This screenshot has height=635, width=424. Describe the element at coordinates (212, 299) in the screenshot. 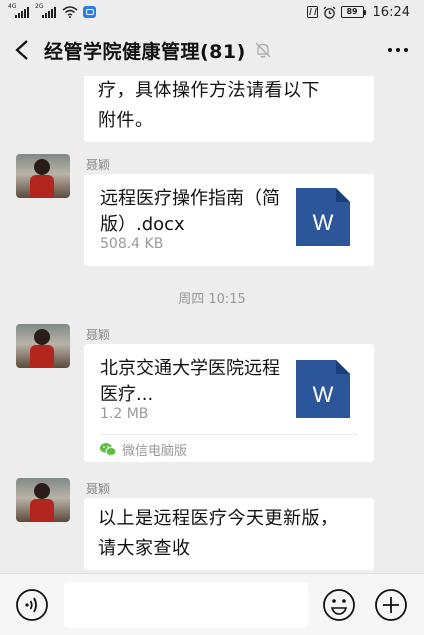

I see `time-separator: 周四 10:15` at that location.